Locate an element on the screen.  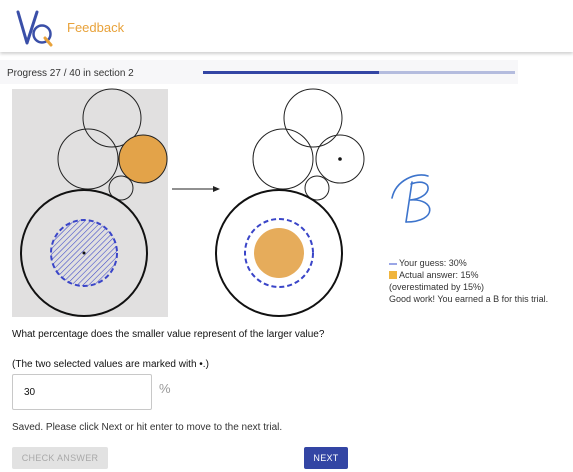
left-circle-highlighted is located at coordinates (143, 159).